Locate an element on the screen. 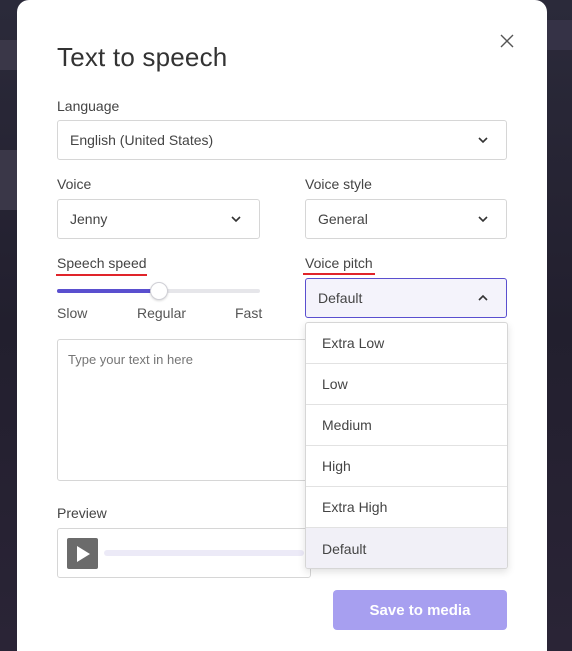  play-icon is located at coordinates (83, 553).